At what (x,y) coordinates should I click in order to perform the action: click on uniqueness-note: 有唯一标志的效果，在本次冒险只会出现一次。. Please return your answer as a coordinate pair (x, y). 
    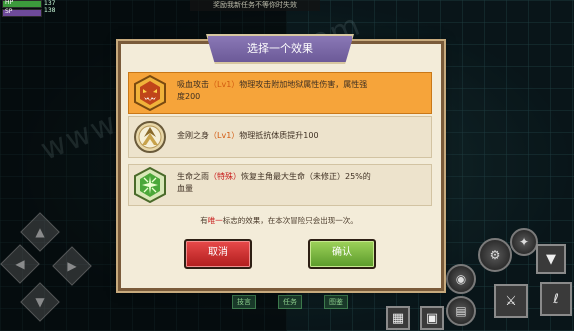
    Looking at the image, I should click on (279, 220).